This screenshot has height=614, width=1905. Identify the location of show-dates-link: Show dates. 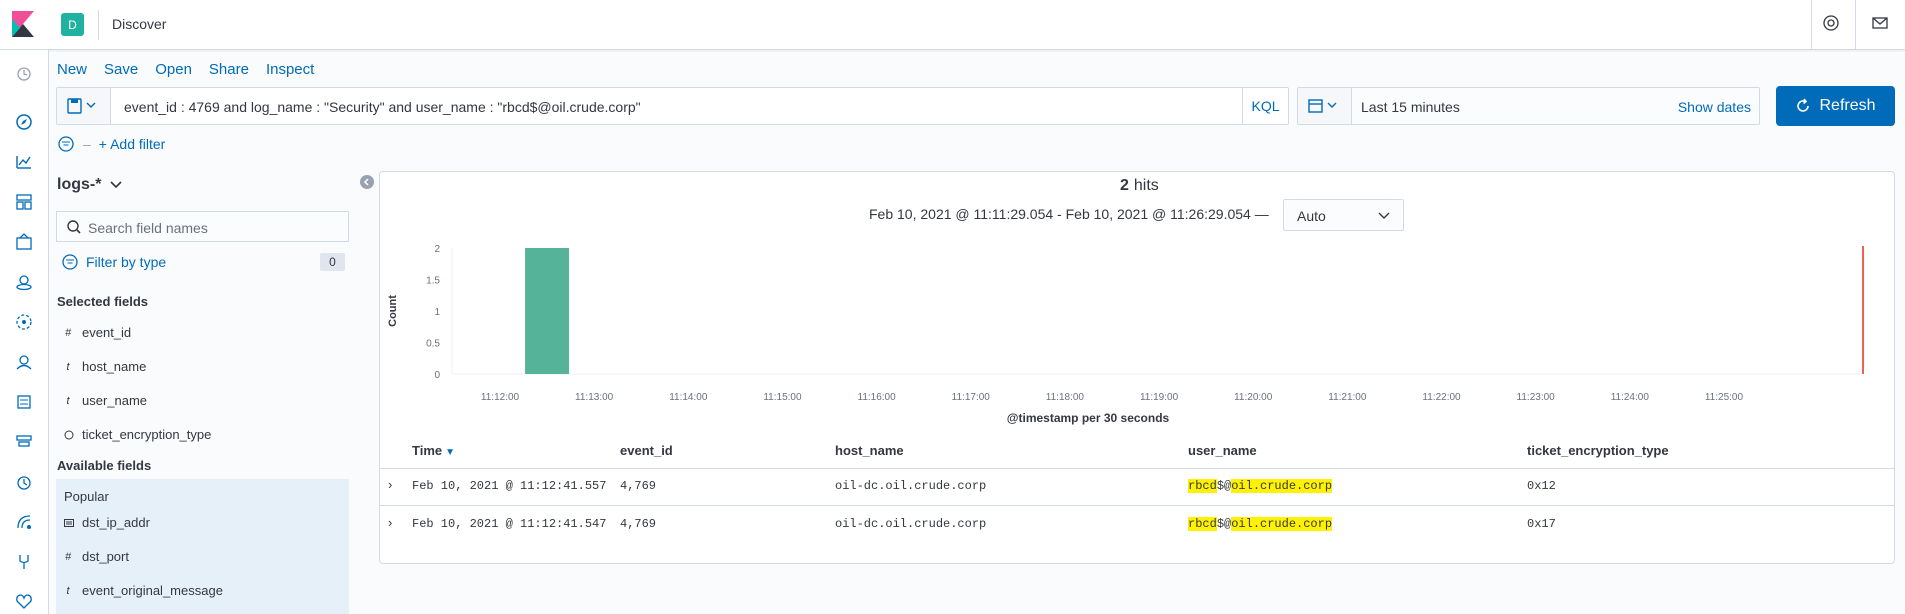
(1714, 107).